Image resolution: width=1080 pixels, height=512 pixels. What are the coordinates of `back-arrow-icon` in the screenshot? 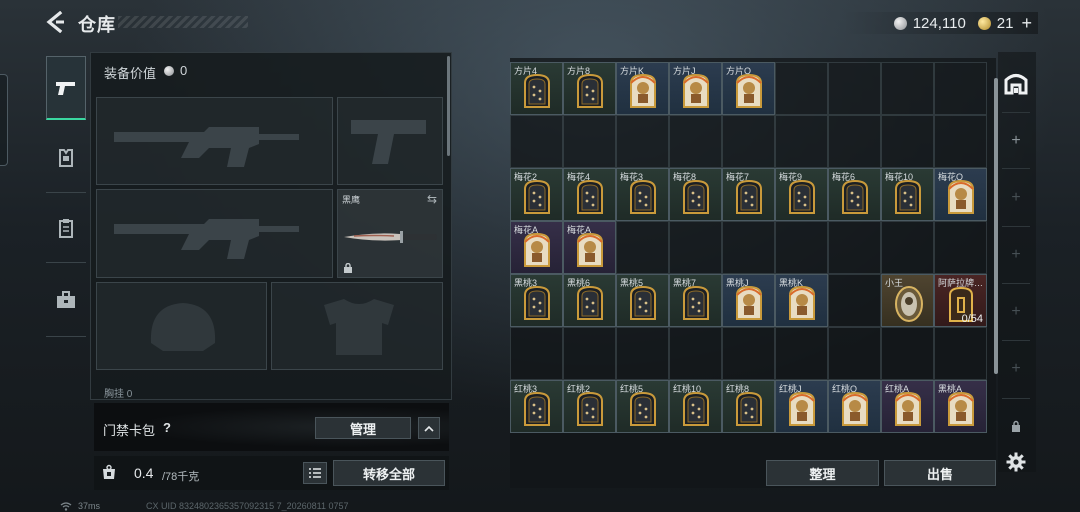 It's located at (55, 22).